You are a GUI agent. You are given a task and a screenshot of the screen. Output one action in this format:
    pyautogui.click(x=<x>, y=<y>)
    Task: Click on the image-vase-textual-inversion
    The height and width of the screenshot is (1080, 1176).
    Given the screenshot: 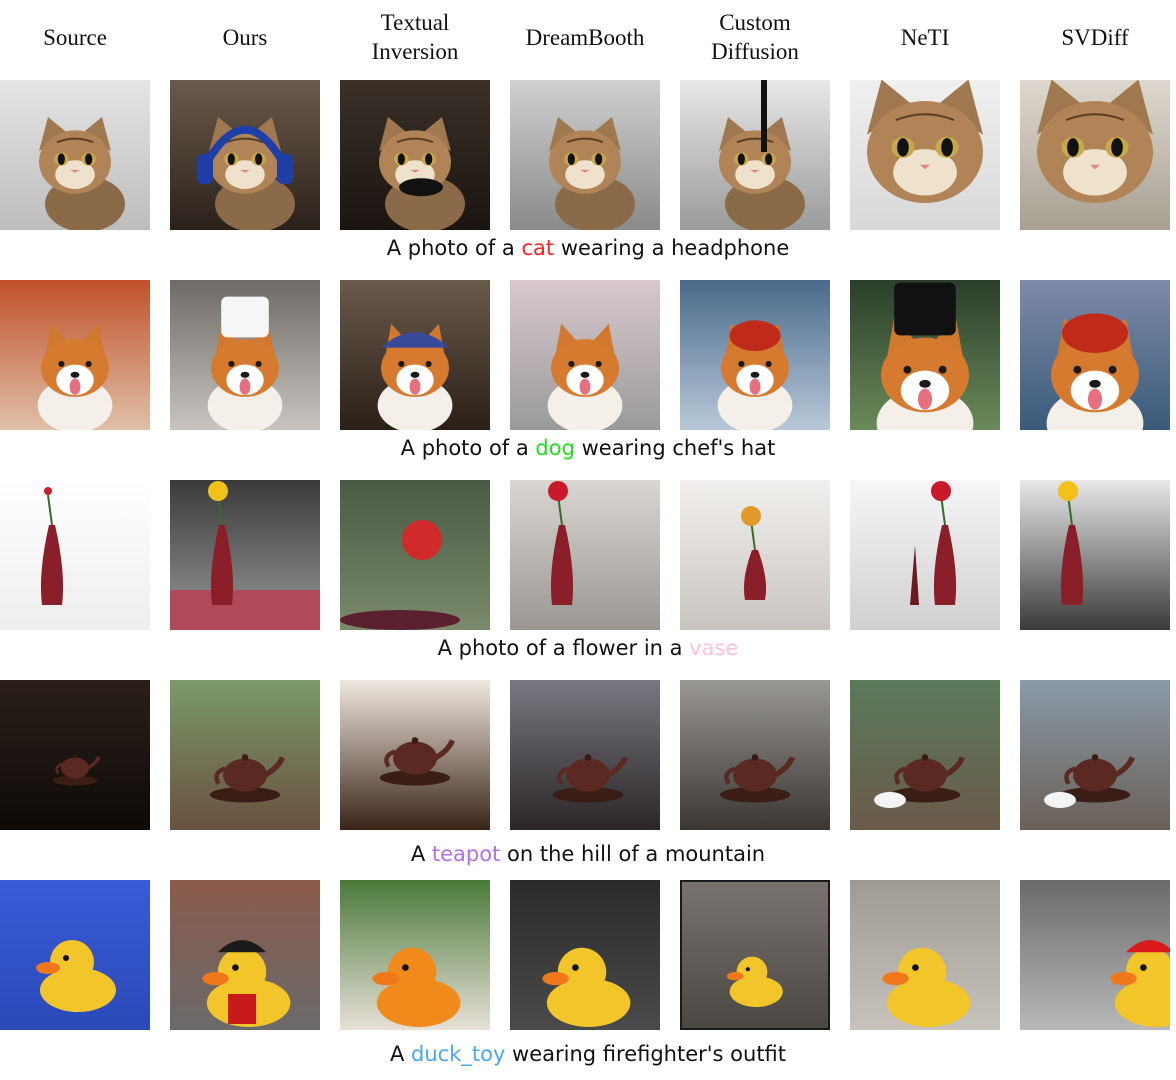 What is the action you would take?
    pyautogui.click(x=415, y=555)
    